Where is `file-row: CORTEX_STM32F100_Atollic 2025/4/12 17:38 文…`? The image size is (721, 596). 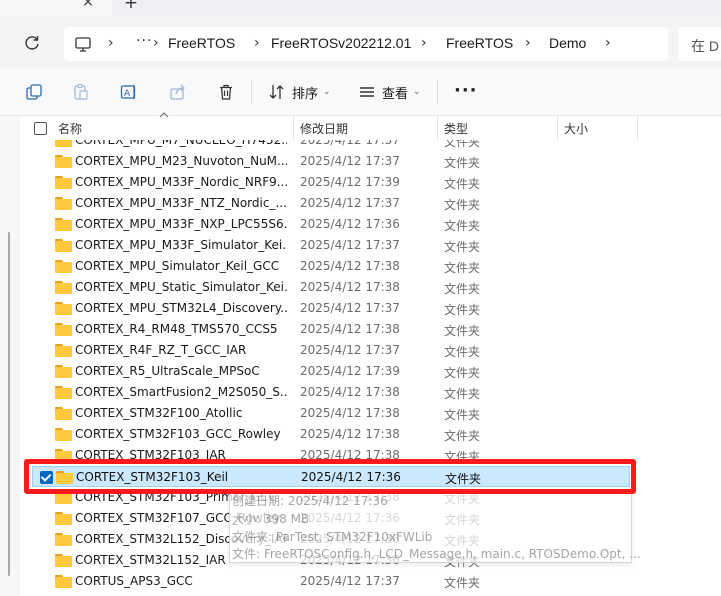
file-row: CORTEX_STM32F100_Atollic 2025/4/12 17:38 文… is located at coordinates (352, 413).